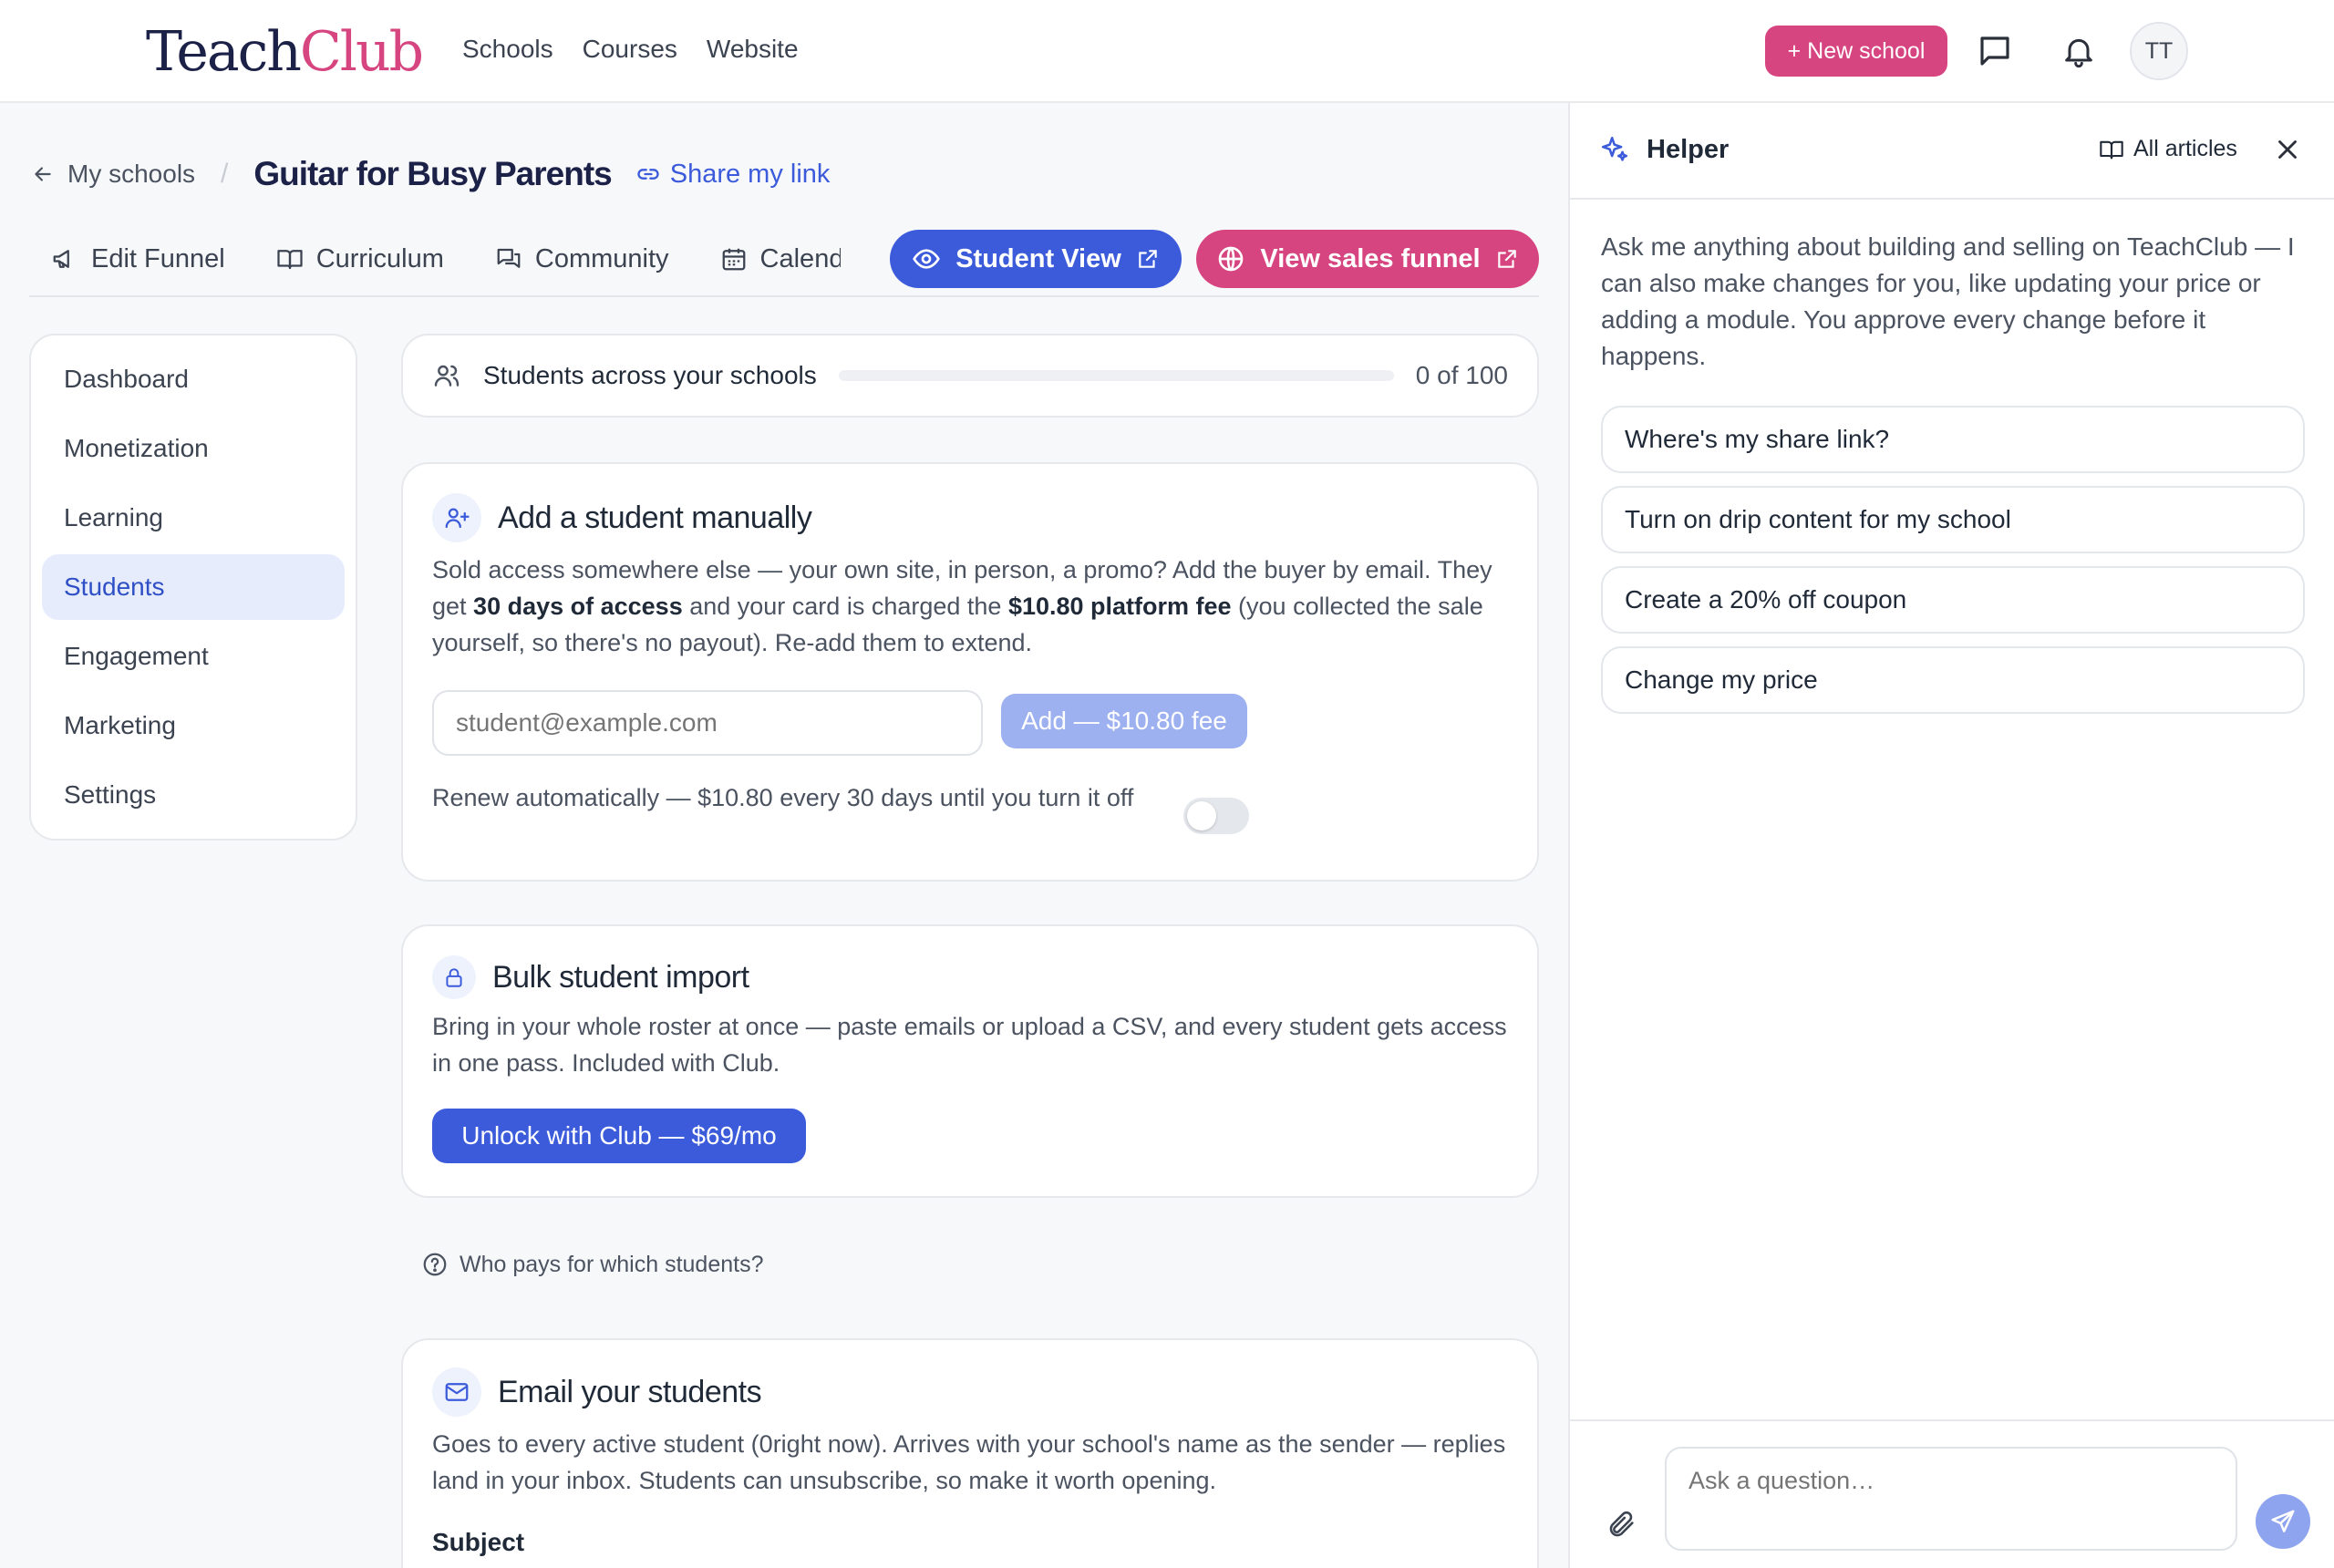 This screenshot has height=1568, width=2334. I want to click on suggestion-change-price: Change my price, so click(1953, 680).